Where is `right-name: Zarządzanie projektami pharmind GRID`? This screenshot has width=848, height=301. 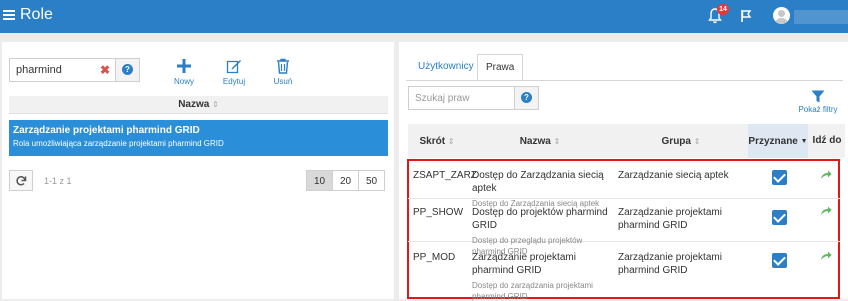
right-name: Zarządzanie projektami pharmind GRID is located at coordinates (524, 264).